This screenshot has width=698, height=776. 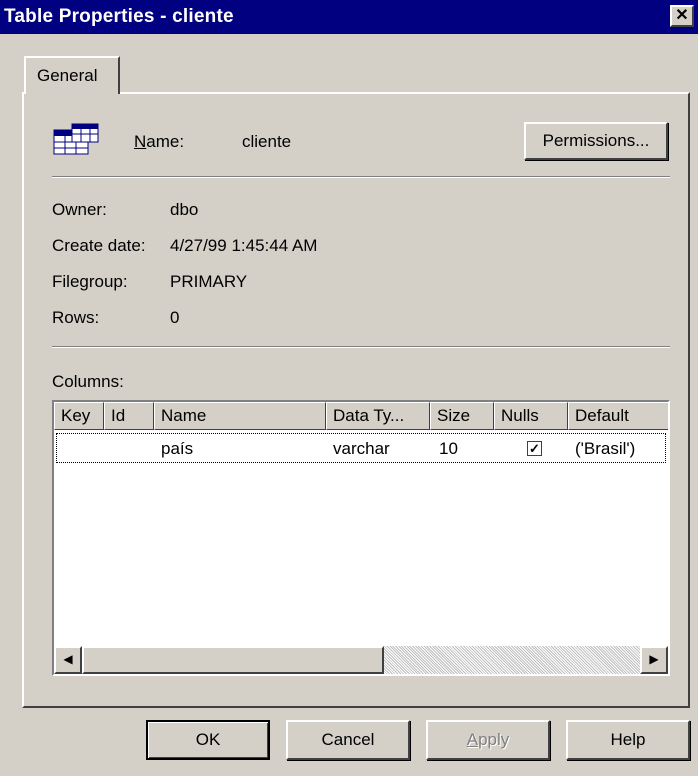 What do you see at coordinates (129, 416) in the screenshot?
I see `column-header-id: Id` at bounding box center [129, 416].